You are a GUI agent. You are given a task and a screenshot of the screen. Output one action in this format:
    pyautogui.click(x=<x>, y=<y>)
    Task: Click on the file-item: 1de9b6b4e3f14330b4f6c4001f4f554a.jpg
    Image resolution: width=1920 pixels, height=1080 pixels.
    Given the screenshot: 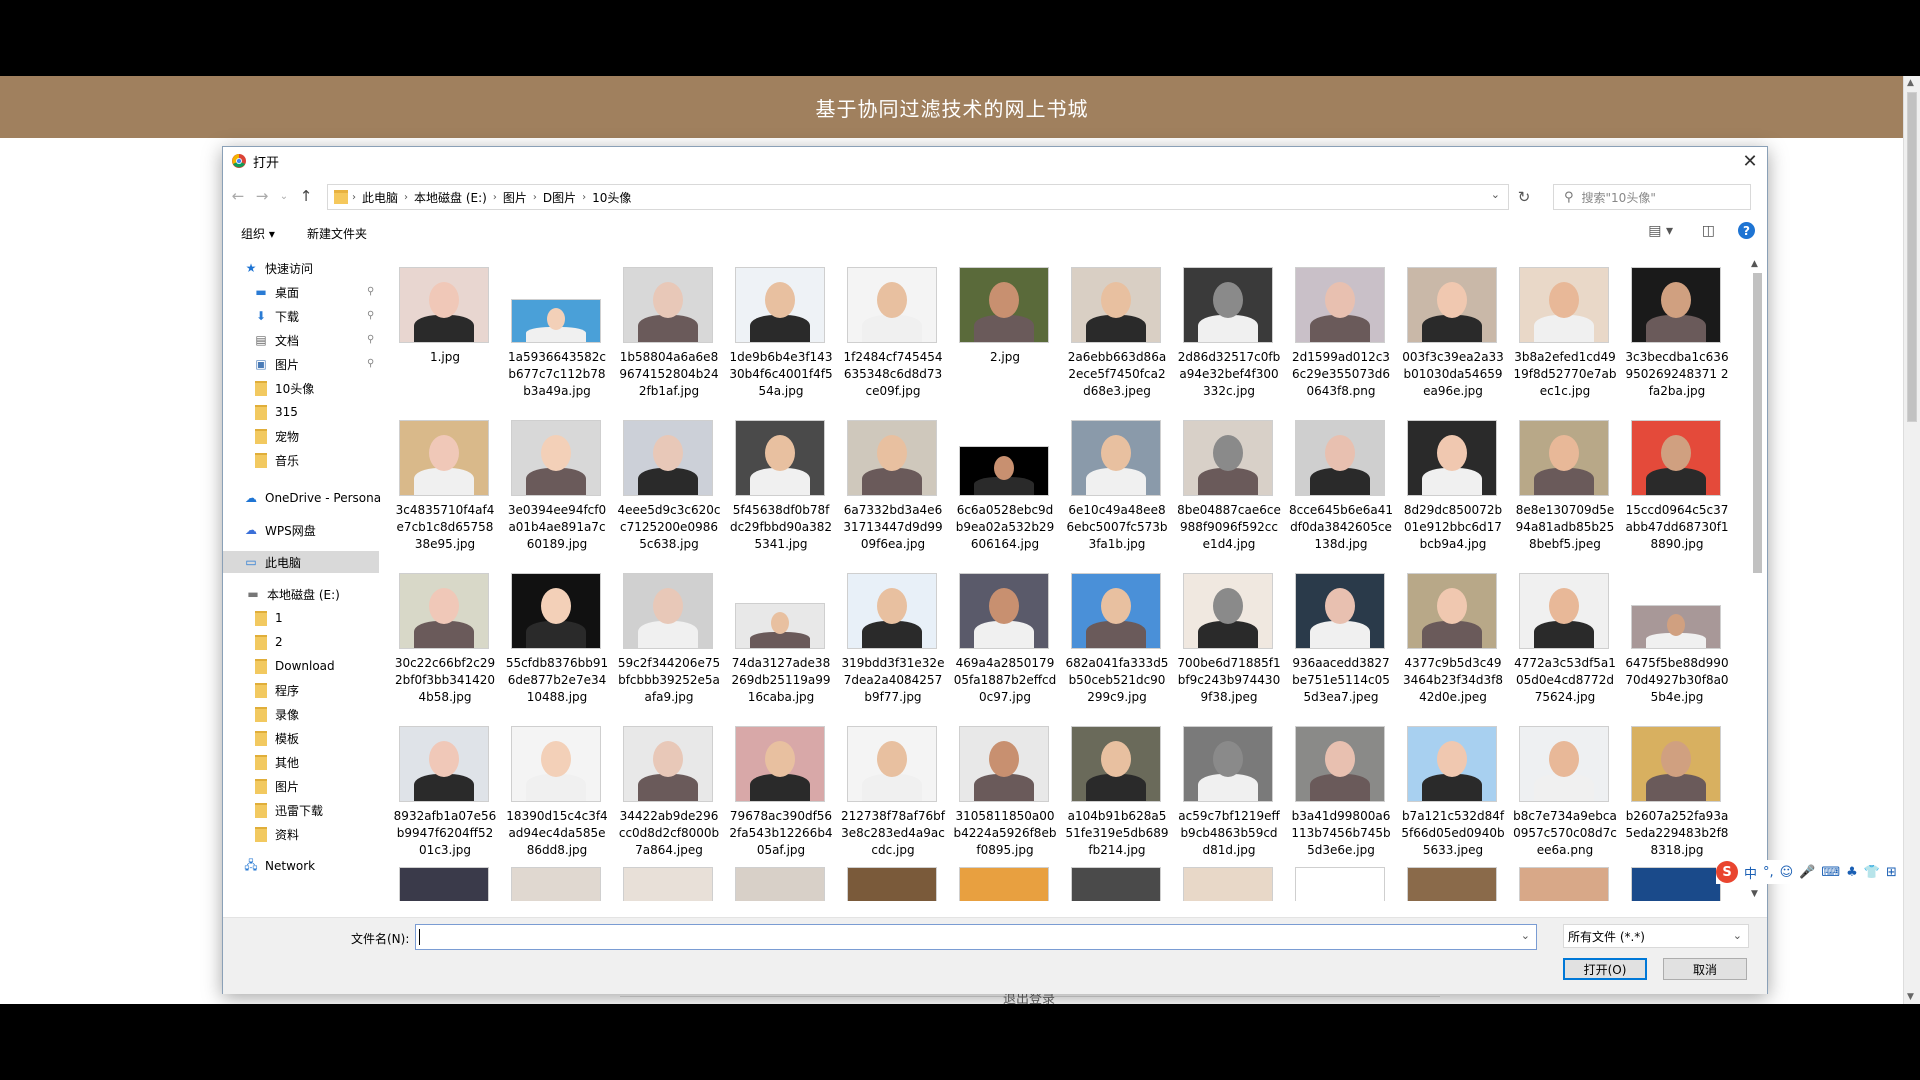 What is the action you would take?
    pyautogui.click(x=781, y=328)
    